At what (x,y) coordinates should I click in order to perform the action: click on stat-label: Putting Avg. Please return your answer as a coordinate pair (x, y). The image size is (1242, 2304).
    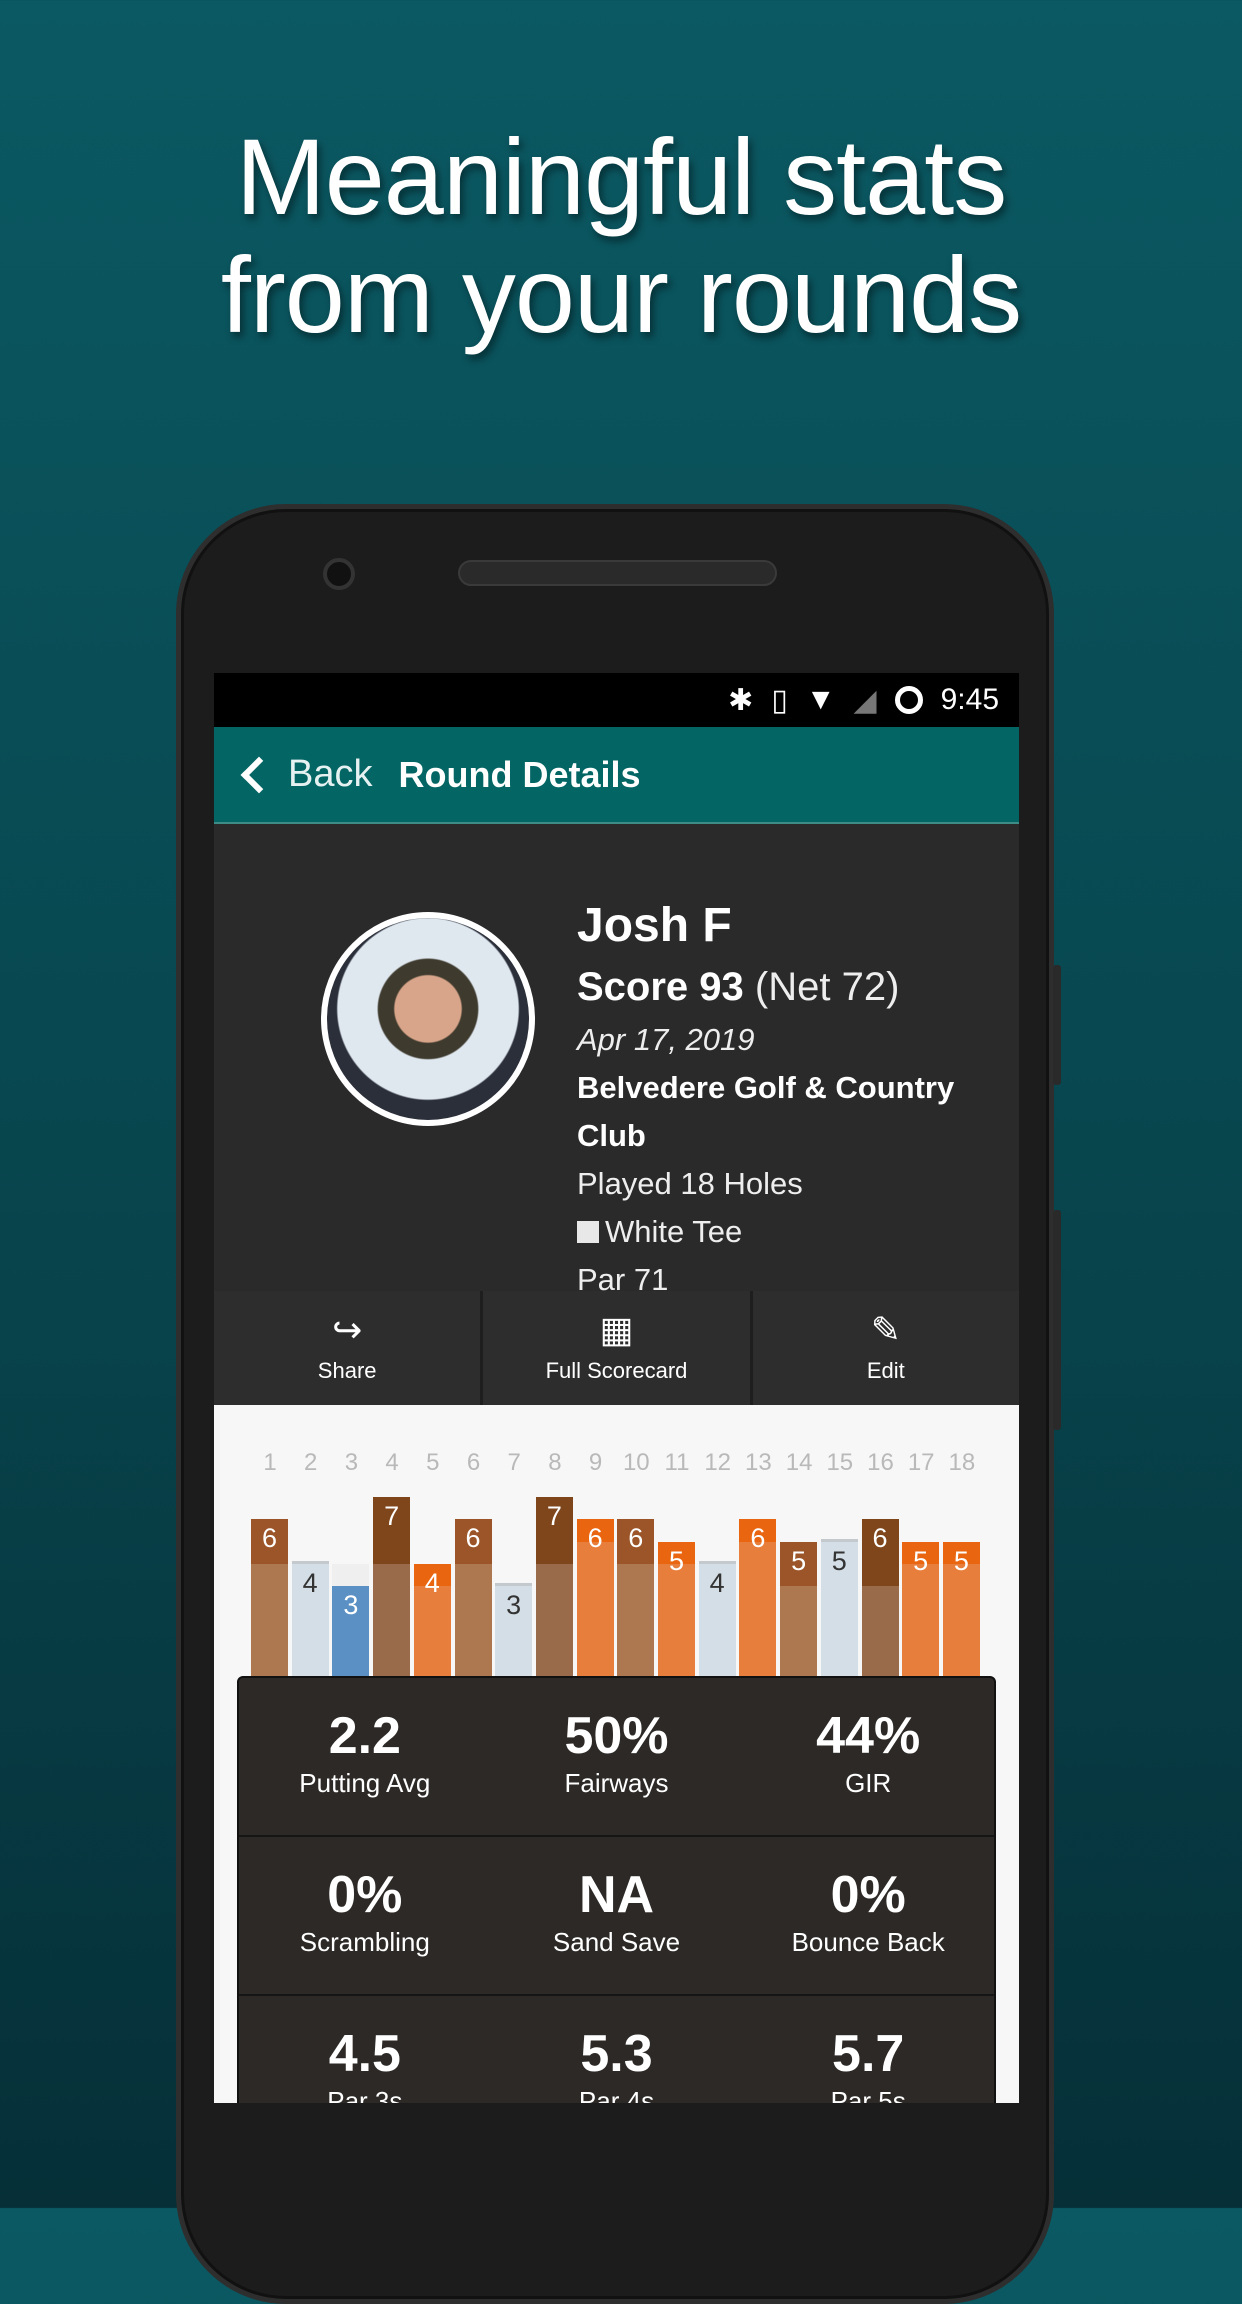
    Looking at the image, I should click on (365, 1783).